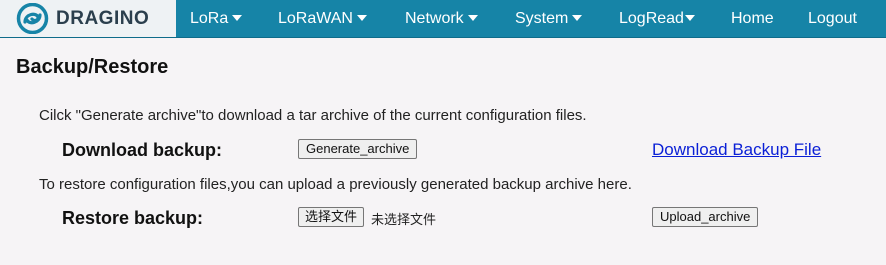  What do you see at coordinates (651, 18) in the screenshot?
I see `nav-item-label: LogRead` at bounding box center [651, 18].